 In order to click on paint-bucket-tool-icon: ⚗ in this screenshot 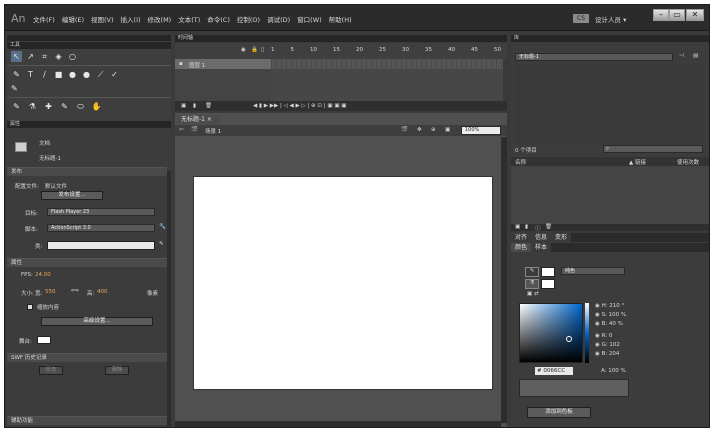, I will do `click(32, 106)`.